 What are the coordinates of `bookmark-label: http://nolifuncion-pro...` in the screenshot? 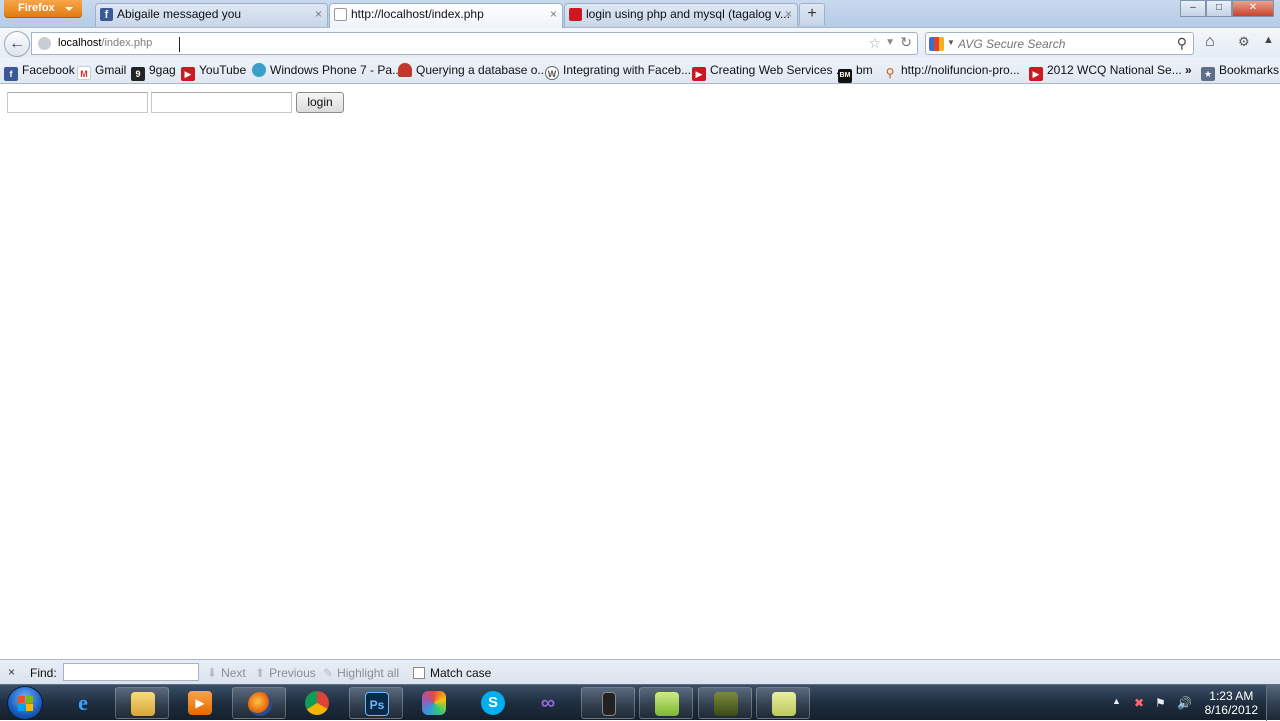 It's located at (960, 70).